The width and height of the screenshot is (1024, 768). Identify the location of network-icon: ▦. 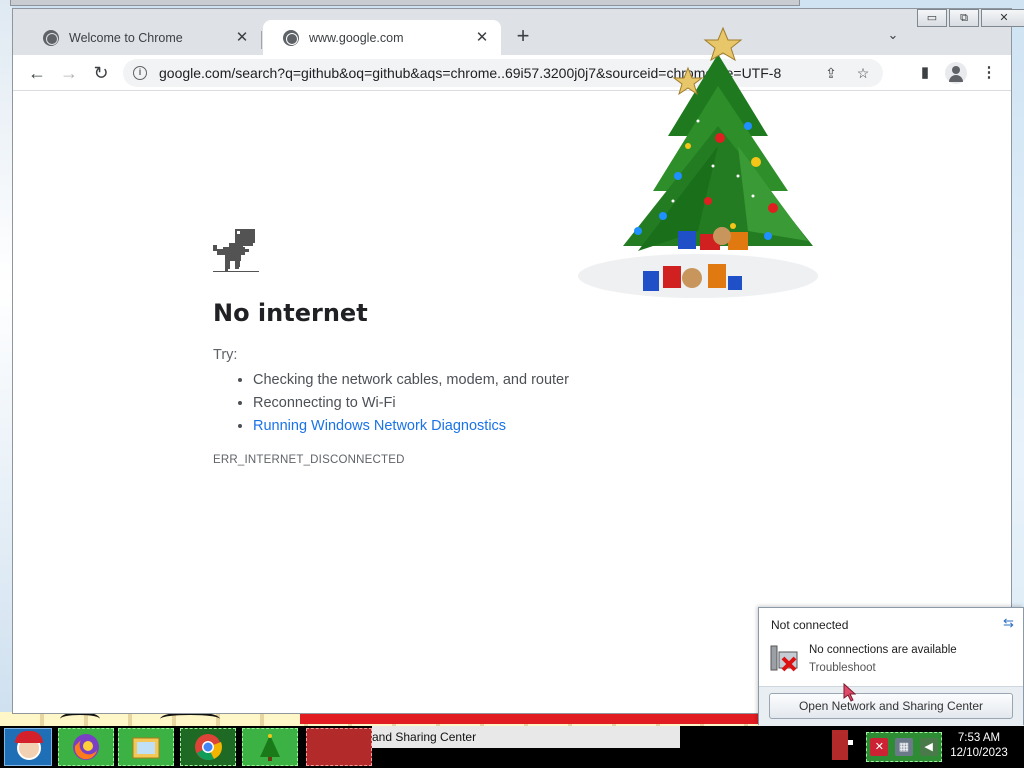
(903, 747).